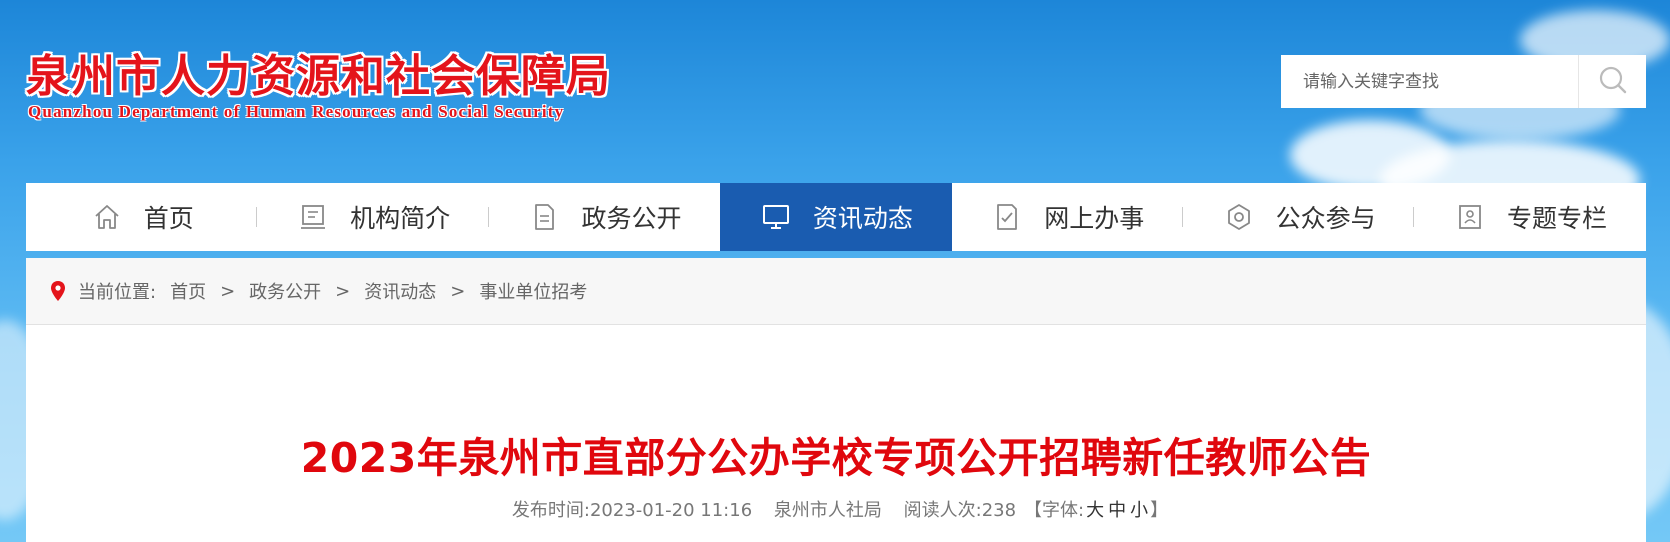  What do you see at coordinates (999, 510) in the screenshot?
I see `read-count-value: 238` at bounding box center [999, 510].